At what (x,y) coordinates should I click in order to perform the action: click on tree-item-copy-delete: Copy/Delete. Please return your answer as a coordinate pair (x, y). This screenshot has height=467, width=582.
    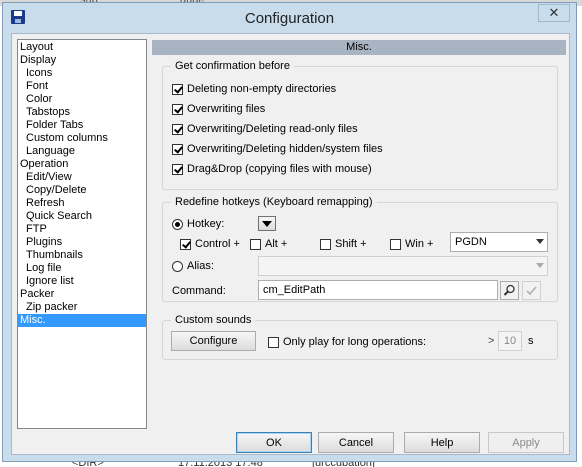
    Looking at the image, I should click on (82, 190).